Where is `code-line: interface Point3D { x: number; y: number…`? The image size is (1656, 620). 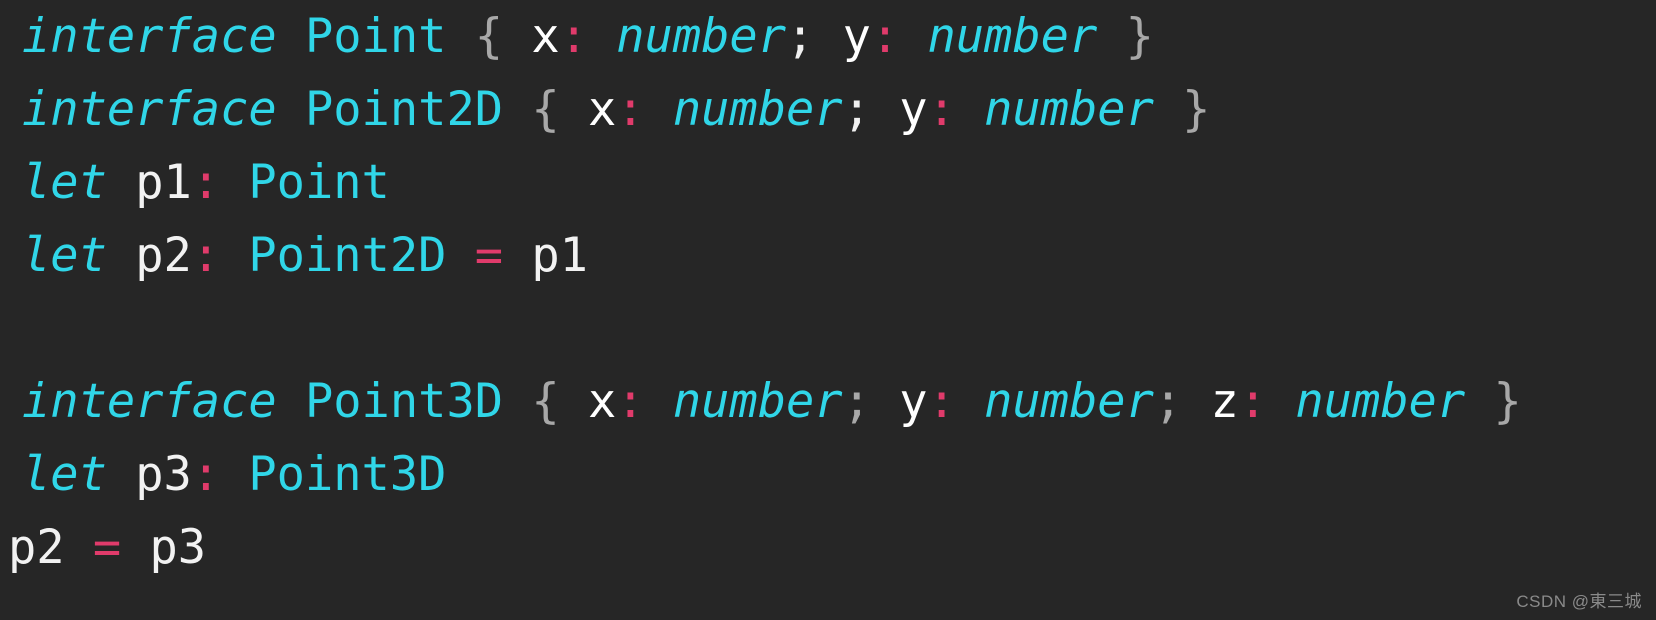
code-line: interface Point3D { x: number; y: number… is located at coordinates (828, 401).